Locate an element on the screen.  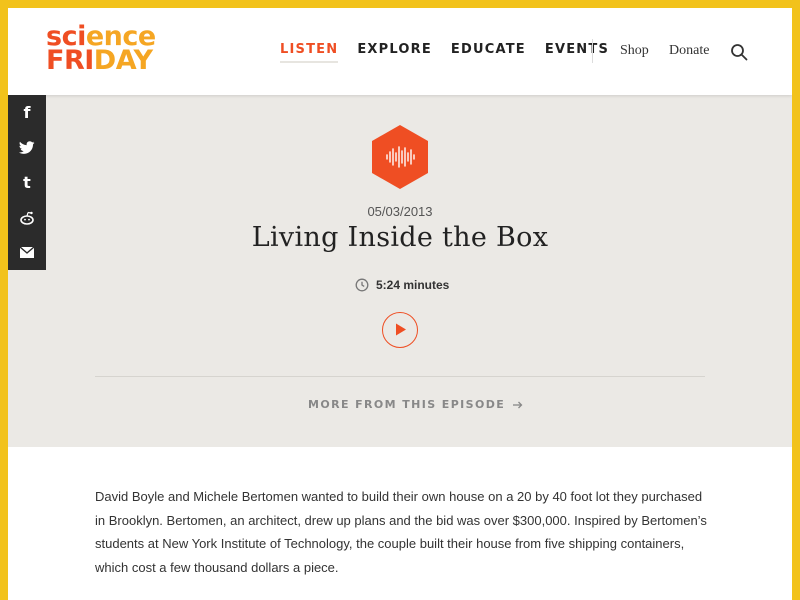
segment-duration: 5:24 minutes is located at coordinates (402, 285).